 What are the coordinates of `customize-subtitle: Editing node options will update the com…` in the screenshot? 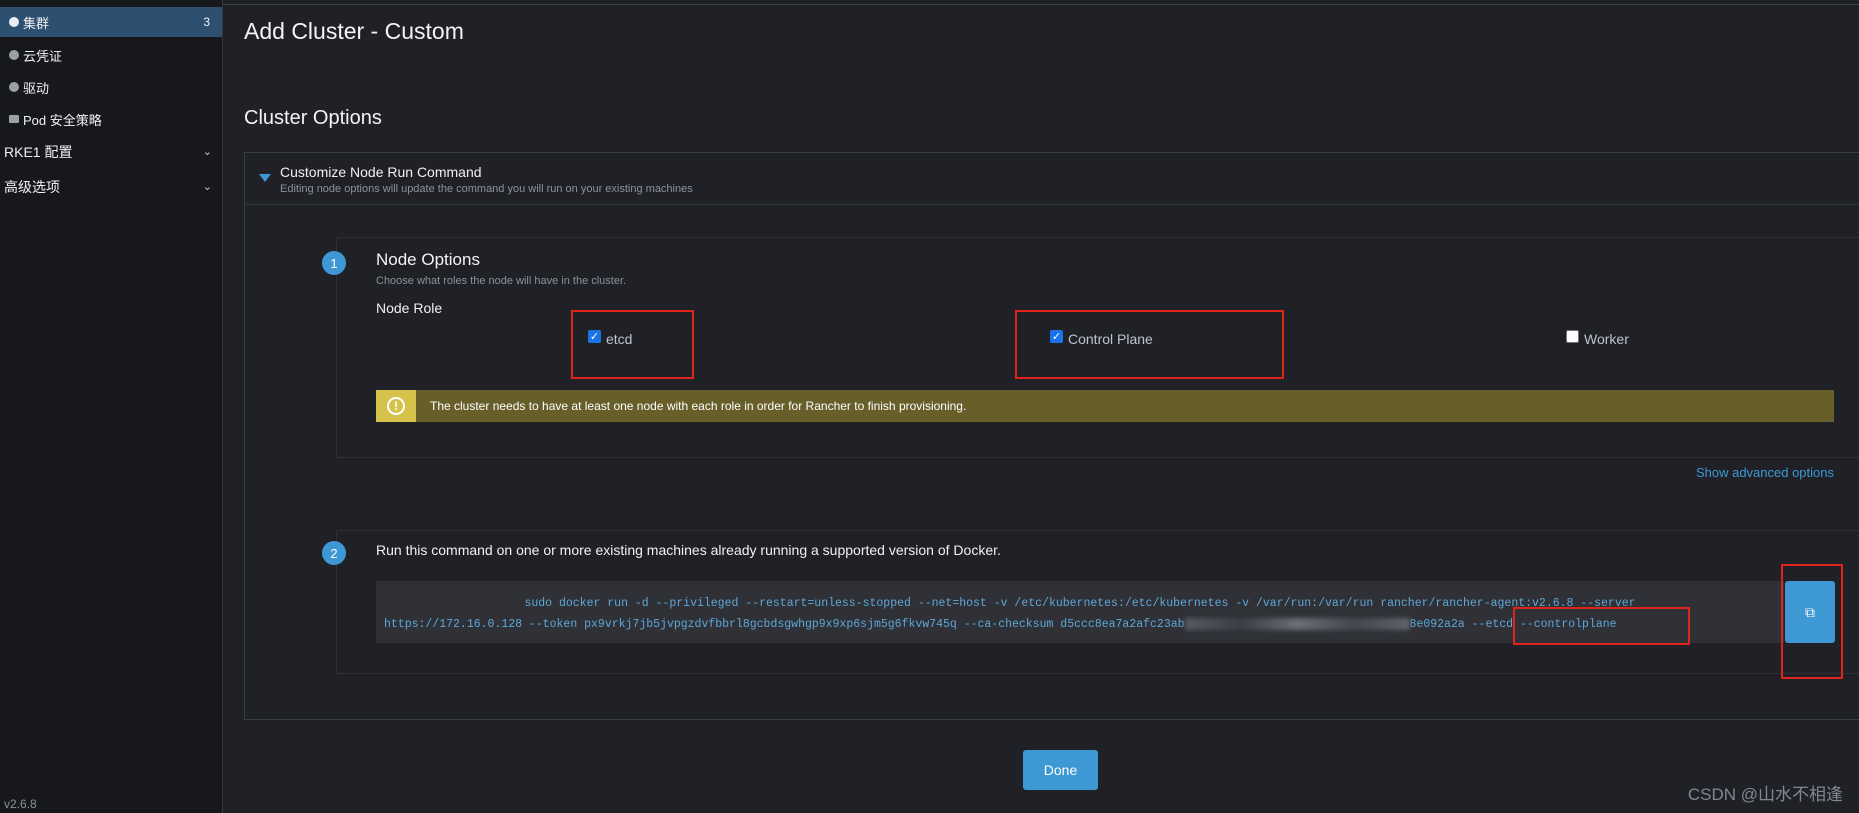 It's located at (486, 189).